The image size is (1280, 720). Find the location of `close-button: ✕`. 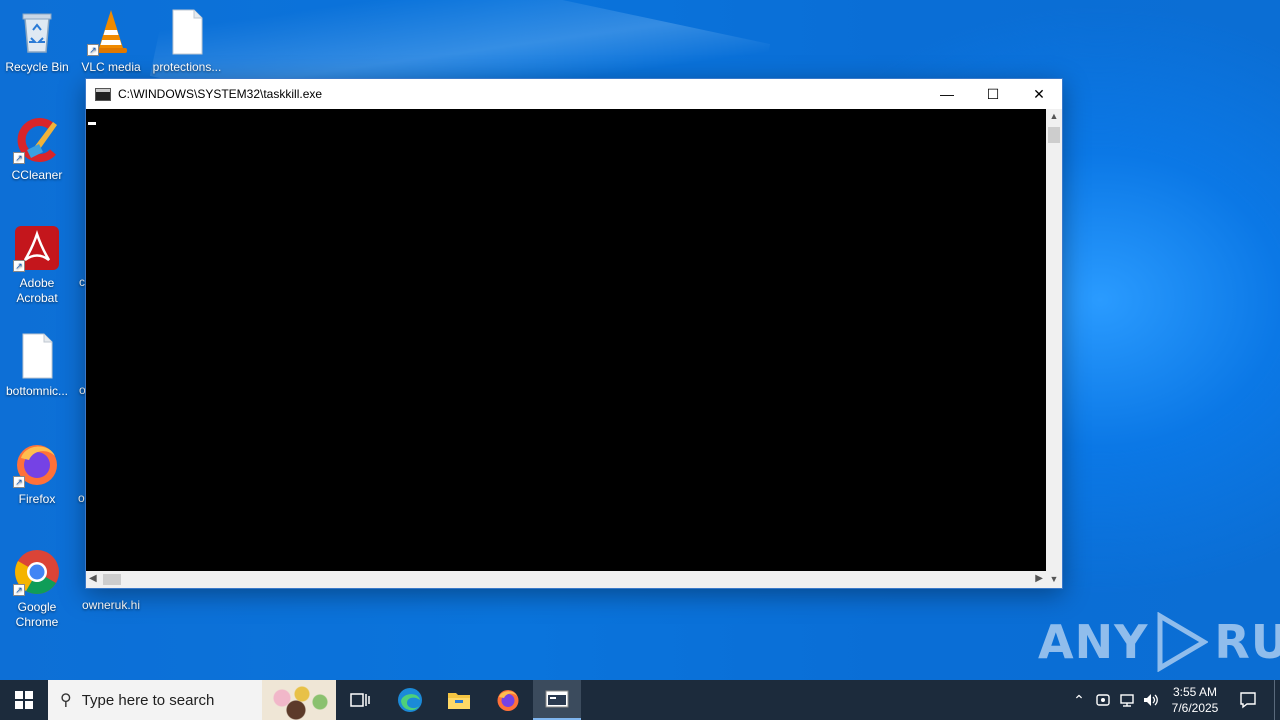

close-button: ✕ is located at coordinates (1039, 94).